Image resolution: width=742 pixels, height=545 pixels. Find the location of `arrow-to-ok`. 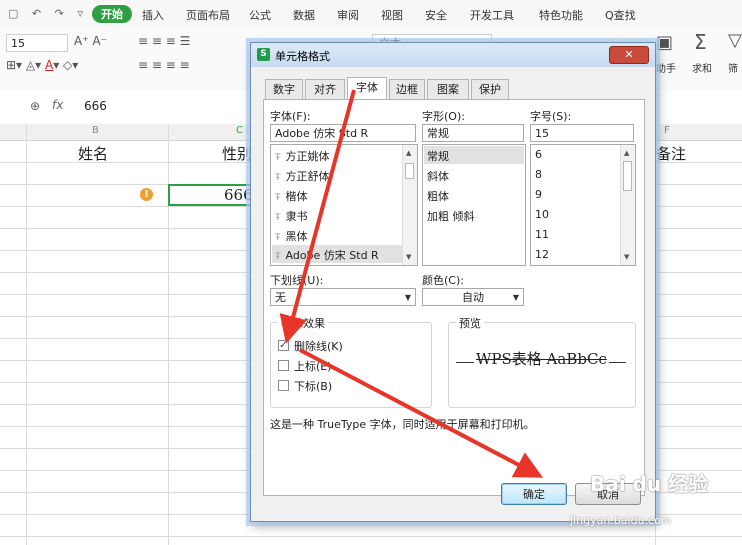

arrow-to-ok is located at coordinates (421, 413).